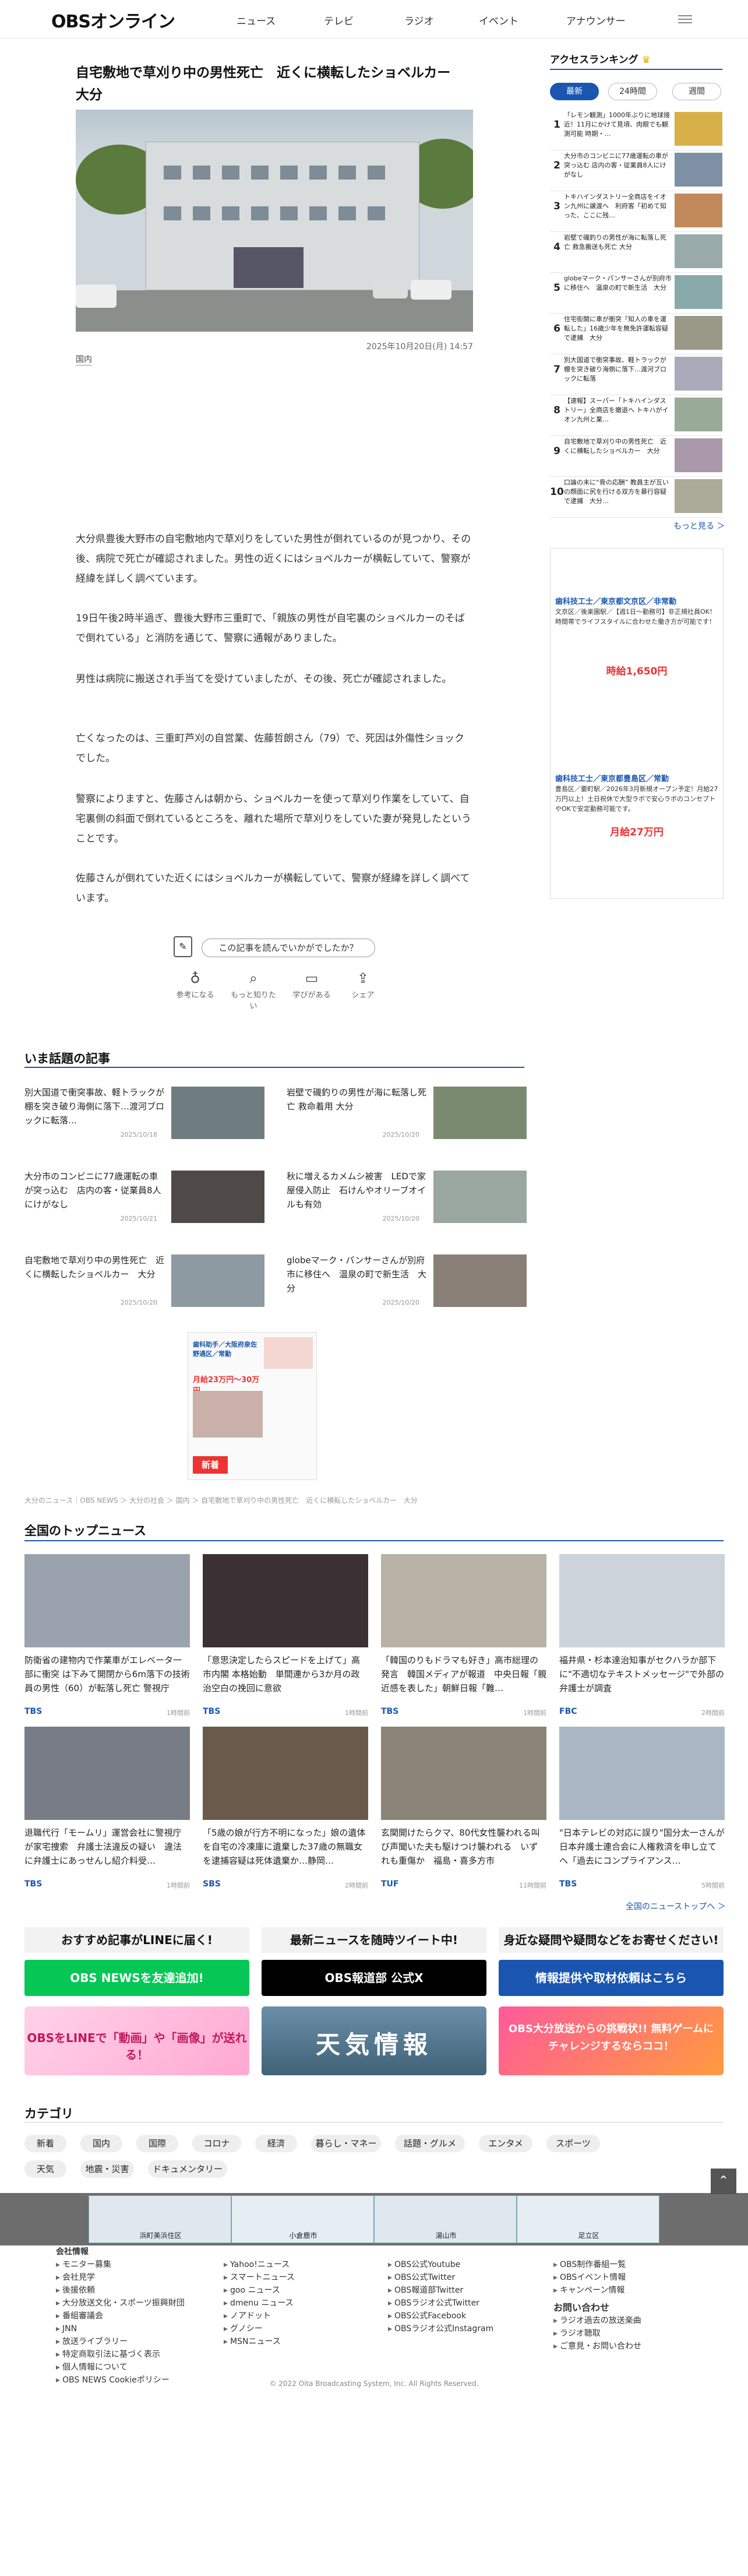  What do you see at coordinates (618, 333) in the screenshot?
I see `ranking-item-title: 住宅街開に車が衝突「知人の車を運転した」16歳少年を無免許運転容疑で逮捕 大分` at bounding box center [618, 333].